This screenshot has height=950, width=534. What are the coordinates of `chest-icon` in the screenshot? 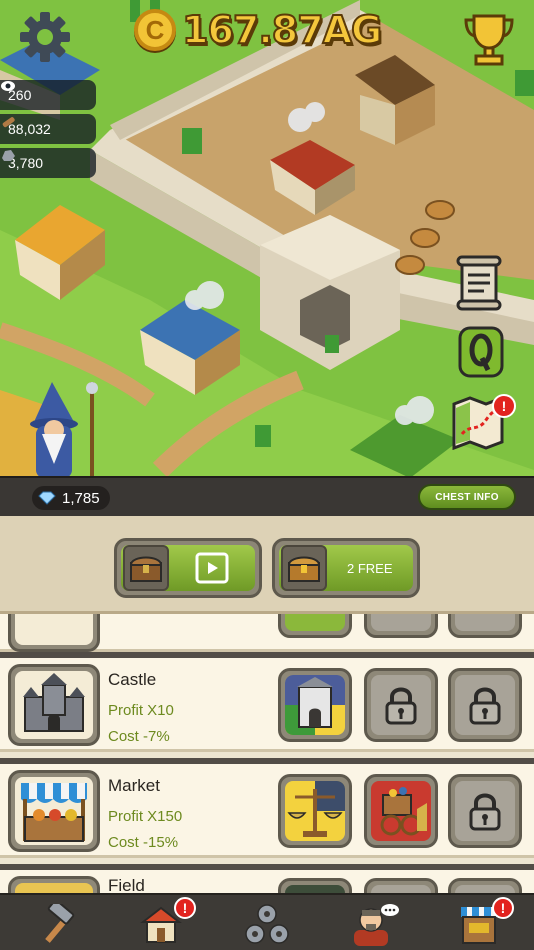 It's located at (146, 568).